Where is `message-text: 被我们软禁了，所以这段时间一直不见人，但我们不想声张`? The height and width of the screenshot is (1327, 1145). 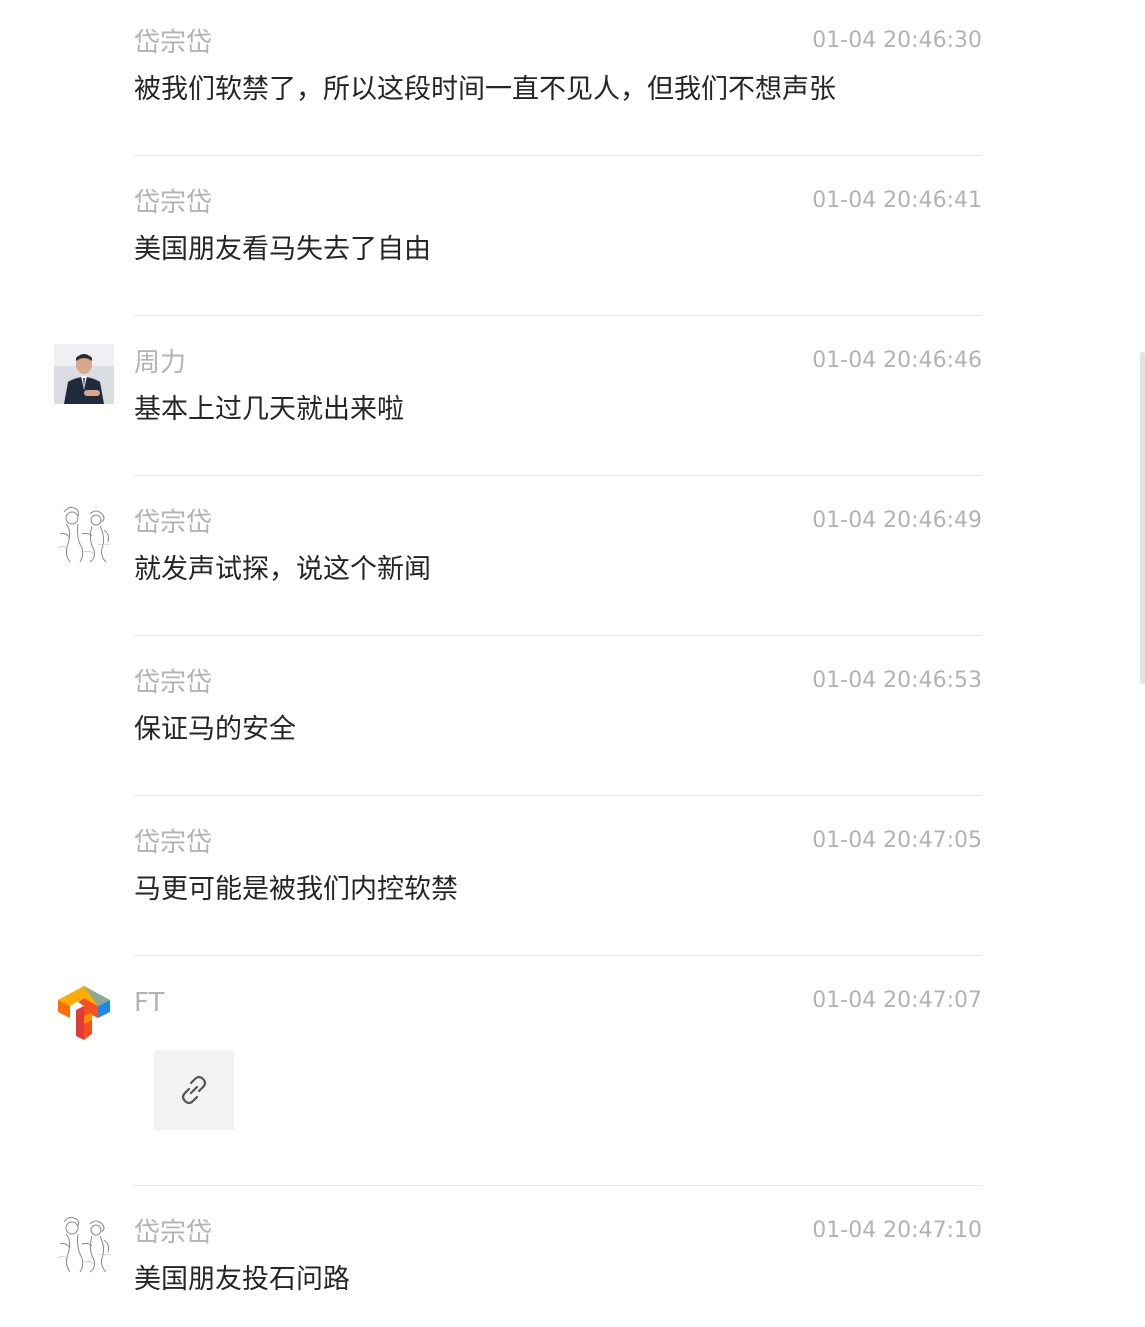
message-text: 被我们软禁了，所以这段时间一直不见人，但我们不想声张 is located at coordinates (485, 90).